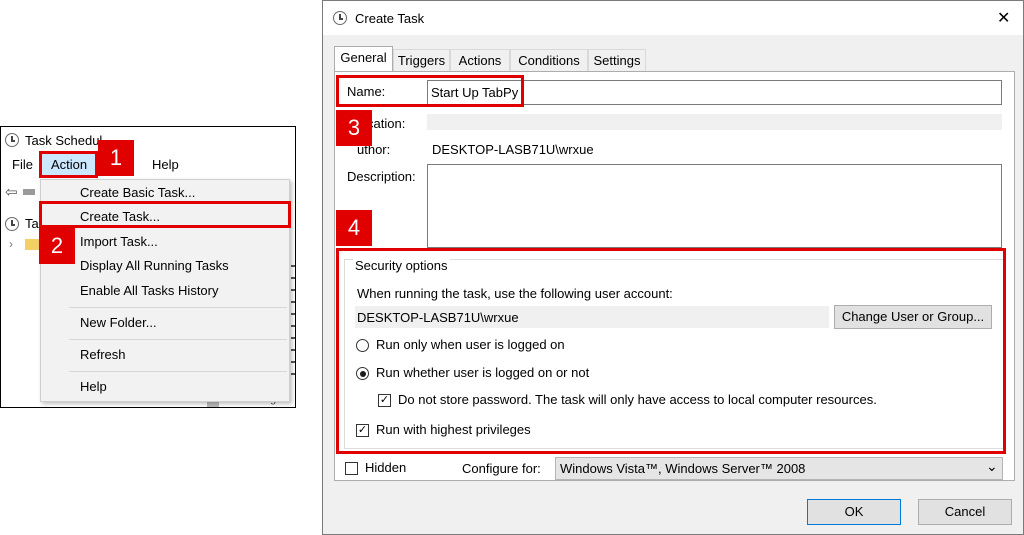 This screenshot has height=535, width=1024. Describe the element at coordinates (714, 206) in the screenshot. I see `description-input` at that location.